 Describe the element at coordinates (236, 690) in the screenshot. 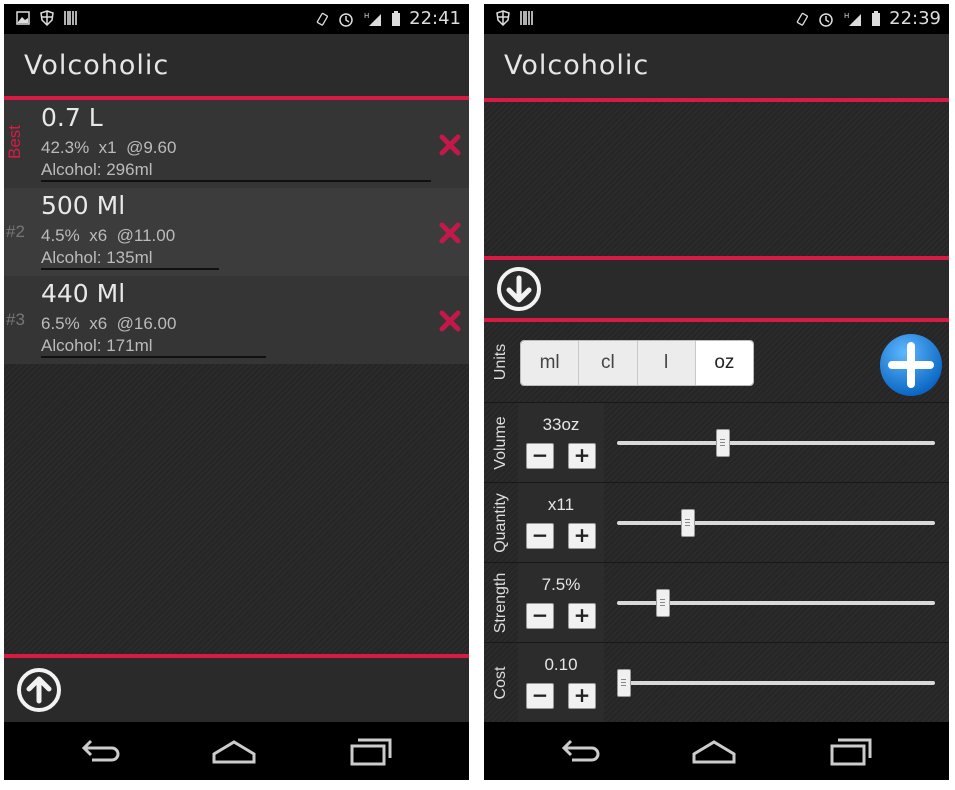

I see `bottom-bar` at that location.